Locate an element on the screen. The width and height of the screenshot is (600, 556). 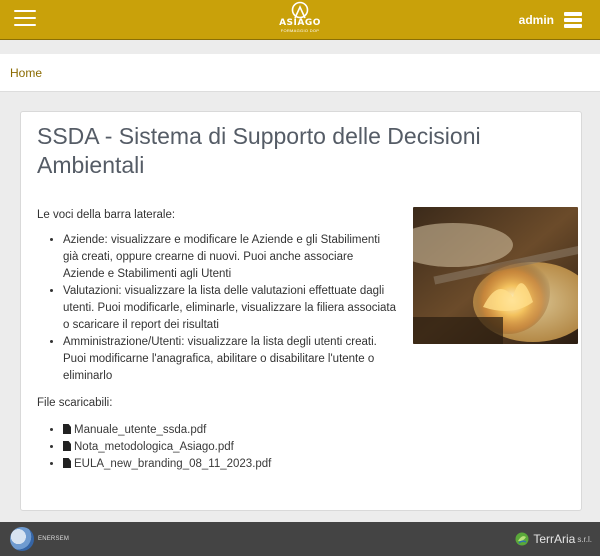
files-title: File scaricabili: is located at coordinates (75, 403).